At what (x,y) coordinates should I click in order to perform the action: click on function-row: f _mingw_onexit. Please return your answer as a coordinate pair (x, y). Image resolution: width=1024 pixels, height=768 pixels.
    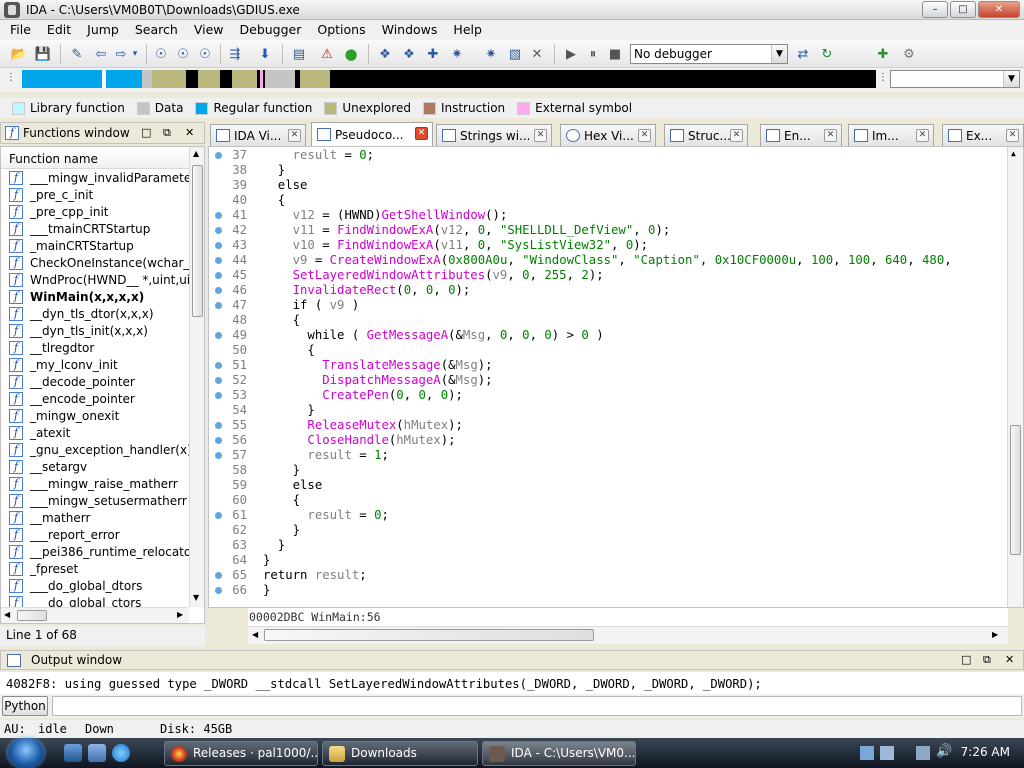
    Looking at the image, I should click on (95, 415).